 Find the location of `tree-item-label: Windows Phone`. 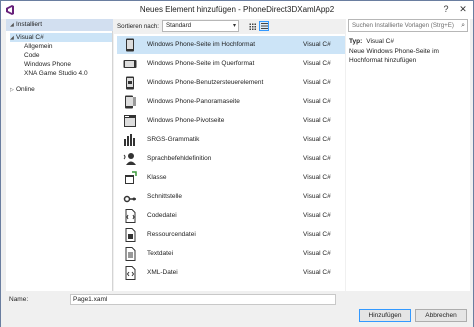

tree-item-label: Windows Phone is located at coordinates (47, 64).